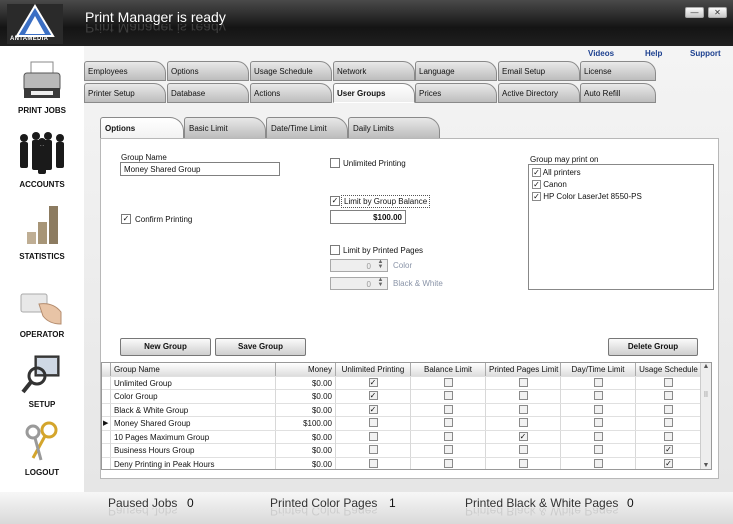 Image resolution: width=733 pixels, height=524 pixels. I want to click on table-row: Unlimited Group $0.00 ✓, so click(402, 383).